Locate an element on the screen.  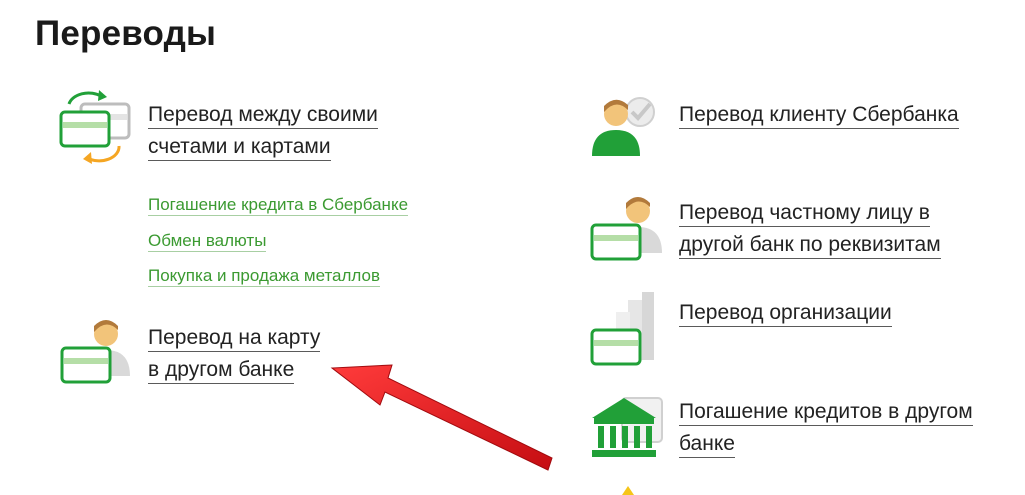
person-sber-icon is located at coordinates (628, 127).